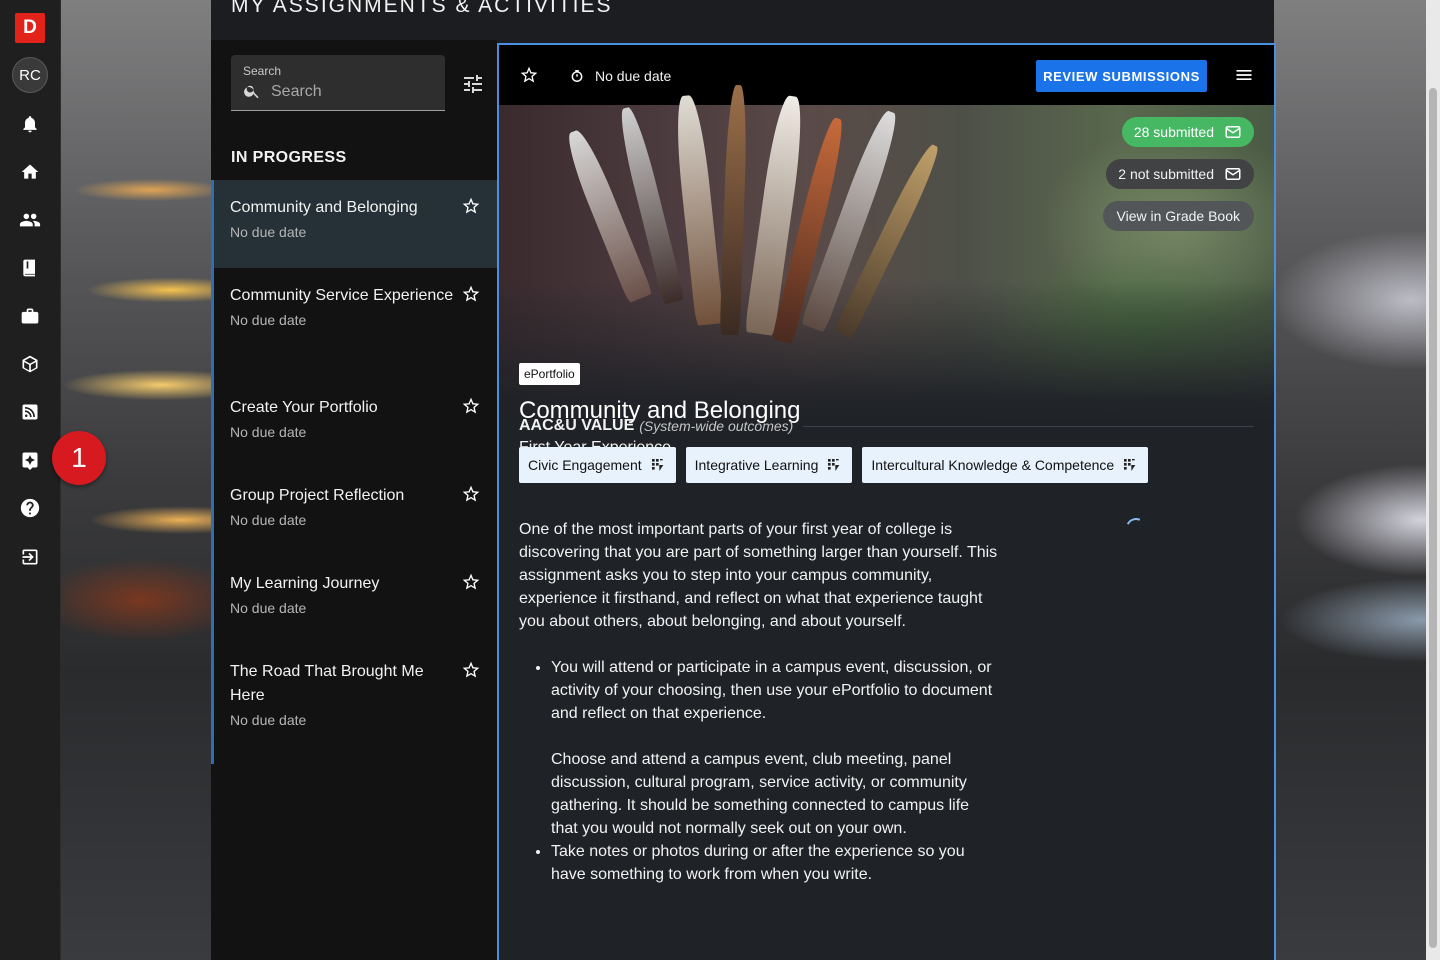 This screenshot has height=960, width=1440. I want to click on logout-button, so click(30, 557).